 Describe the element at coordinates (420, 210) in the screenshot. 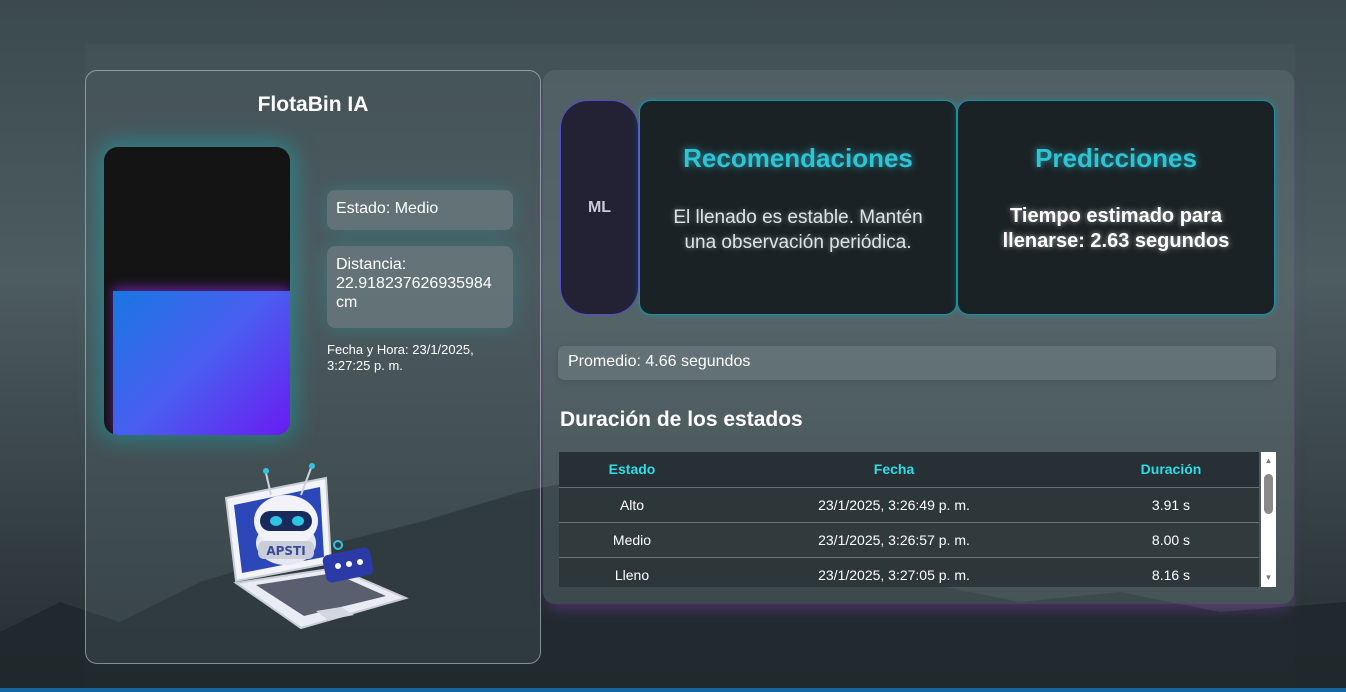

I see `status-estado: Estado: Medio` at that location.